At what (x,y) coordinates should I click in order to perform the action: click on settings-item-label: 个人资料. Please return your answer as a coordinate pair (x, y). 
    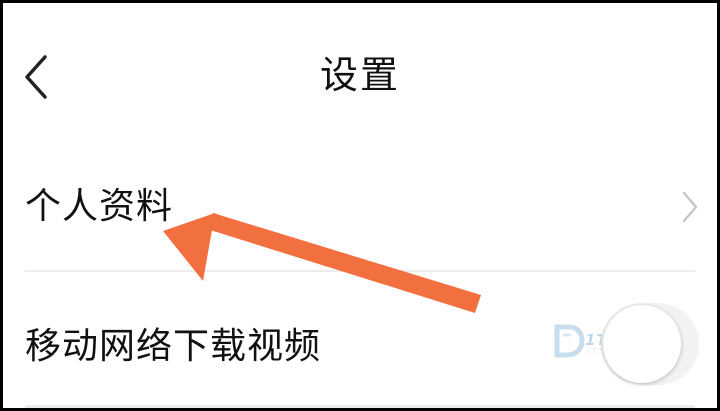
    Looking at the image, I should click on (99, 206).